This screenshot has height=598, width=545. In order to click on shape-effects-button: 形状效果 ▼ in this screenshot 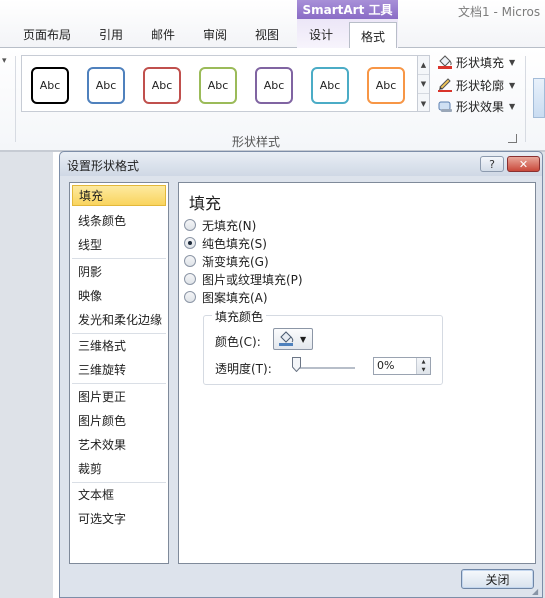, I will do `click(476, 106)`.